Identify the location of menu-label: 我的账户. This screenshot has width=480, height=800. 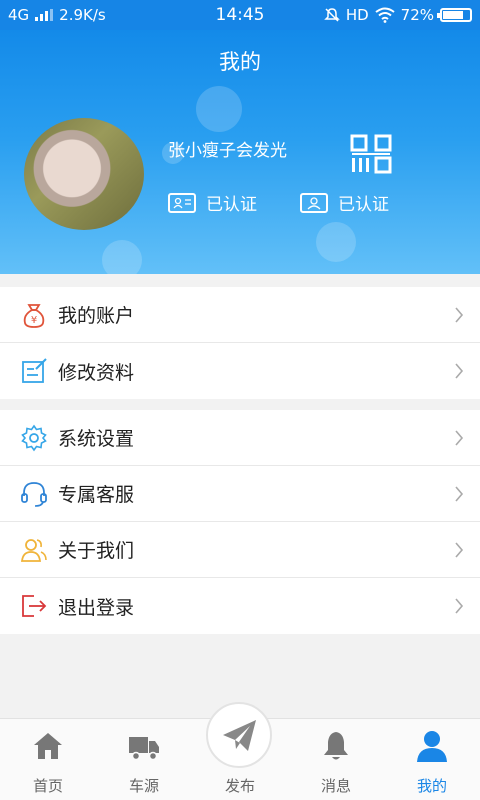
(96, 316).